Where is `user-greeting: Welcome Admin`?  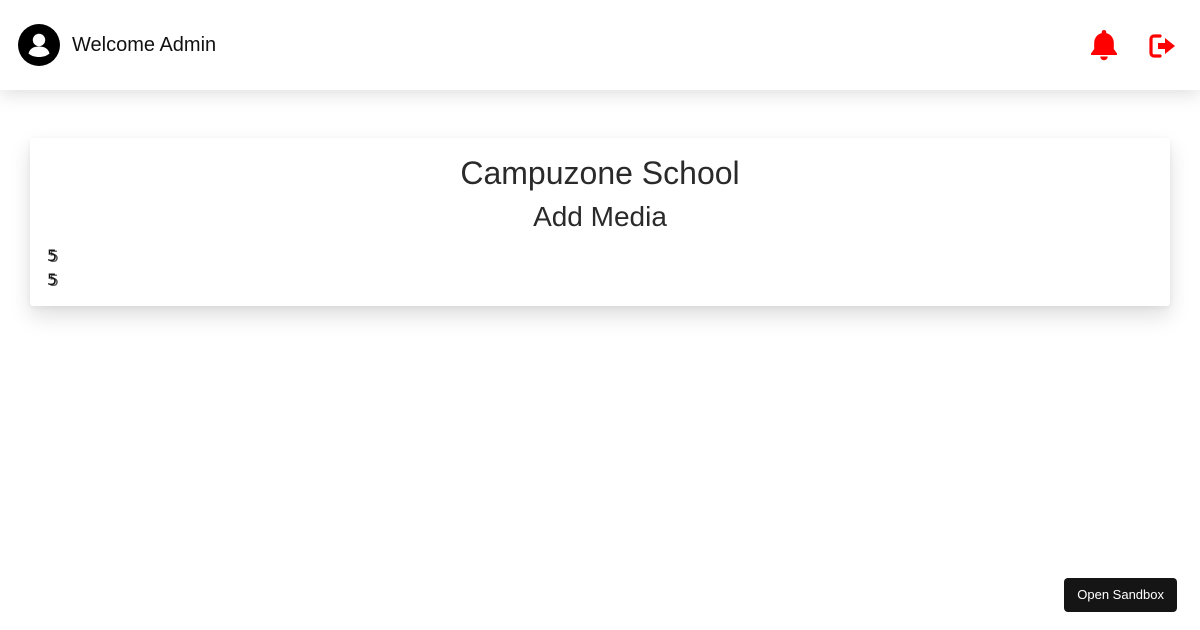
user-greeting: Welcome Admin is located at coordinates (117, 45).